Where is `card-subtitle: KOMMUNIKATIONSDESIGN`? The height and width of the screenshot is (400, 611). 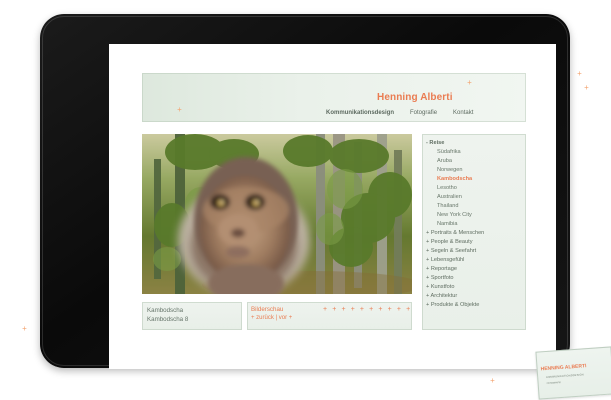 card-subtitle: KOMMUNIKATIONSDESIGN is located at coordinates (565, 376).